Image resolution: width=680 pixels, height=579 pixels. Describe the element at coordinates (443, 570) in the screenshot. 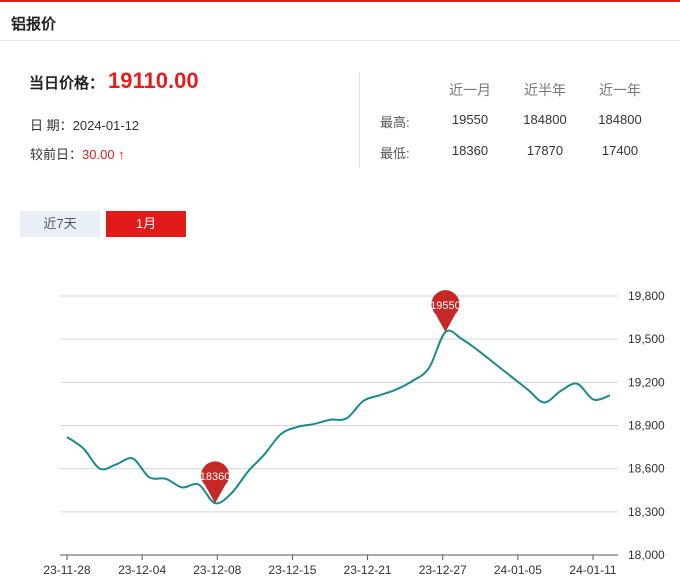

I see `x-tick-label: 23-12-27` at that location.